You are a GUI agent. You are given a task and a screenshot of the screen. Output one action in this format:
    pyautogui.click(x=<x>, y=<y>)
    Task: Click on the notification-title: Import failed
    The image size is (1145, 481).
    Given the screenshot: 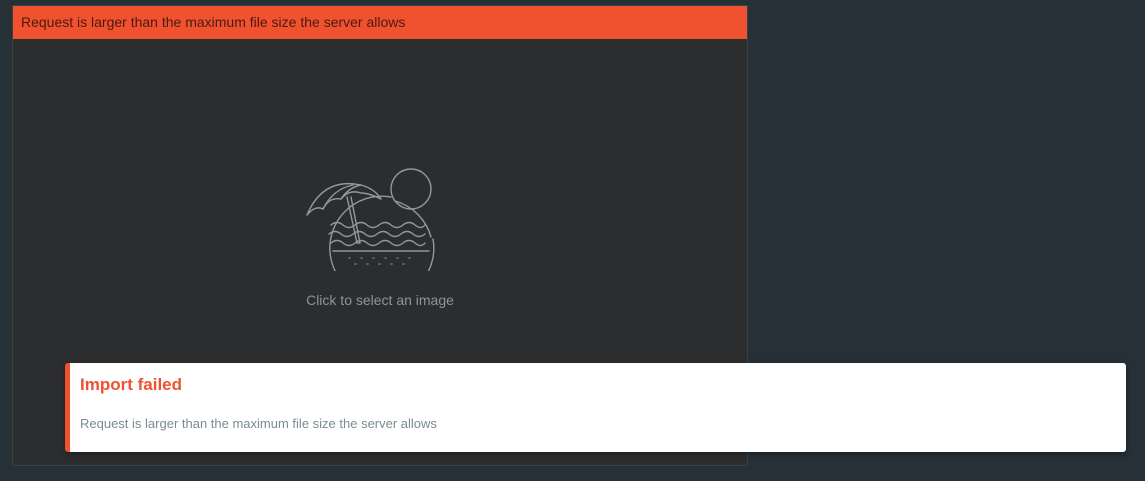 What is the action you would take?
    pyautogui.click(x=131, y=384)
    